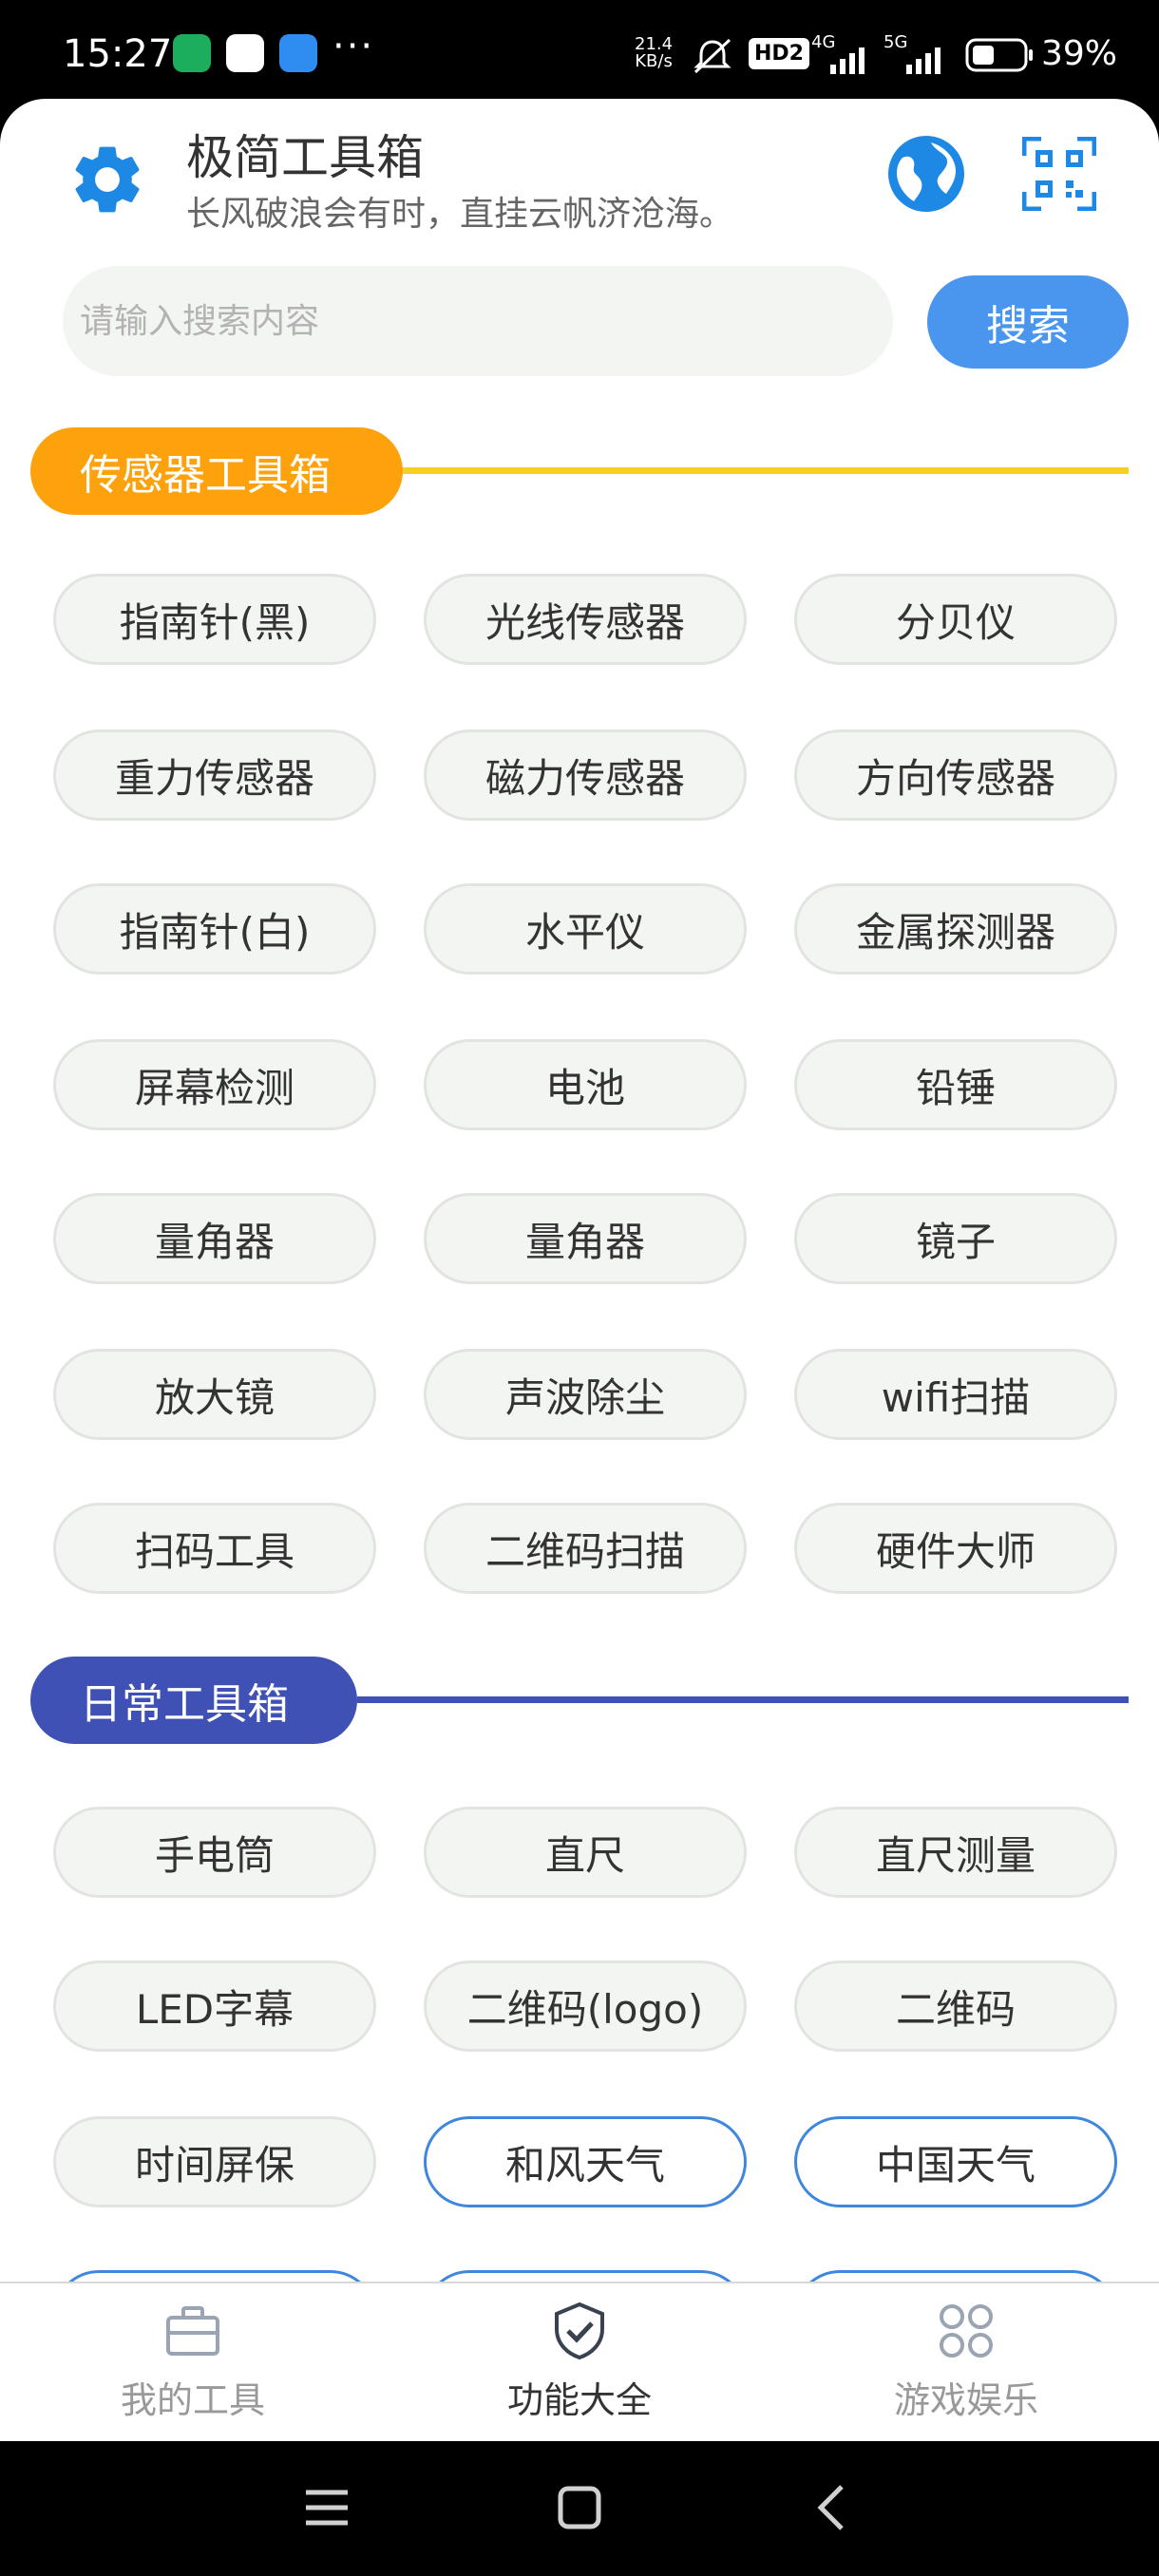  Describe the element at coordinates (999, 55) in the screenshot. I see `battery-icon` at that location.